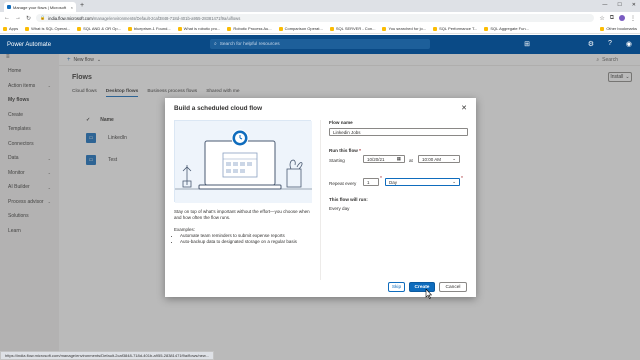 Image resolution: width=640 pixels, height=360 pixels. I want to click on maximize-icon: ☐, so click(619, 5).